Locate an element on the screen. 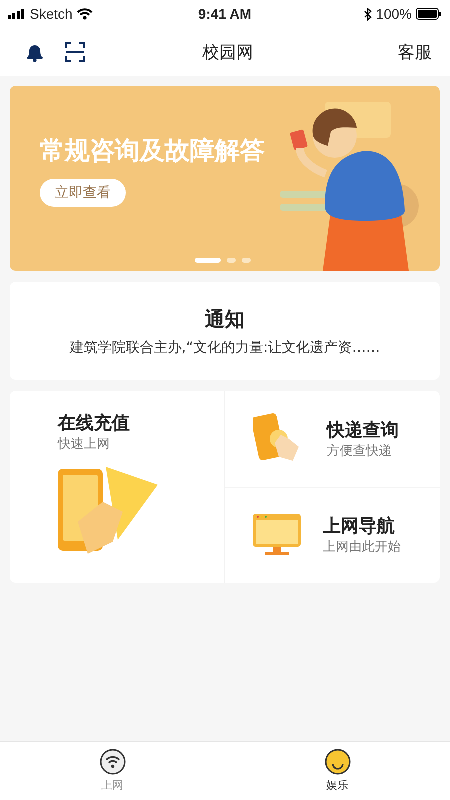 The image size is (450, 800). battery-icon is located at coordinates (429, 14).